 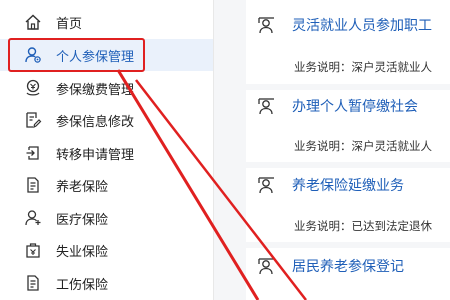 I want to click on edit-document-icon, so click(x=33, y=120).